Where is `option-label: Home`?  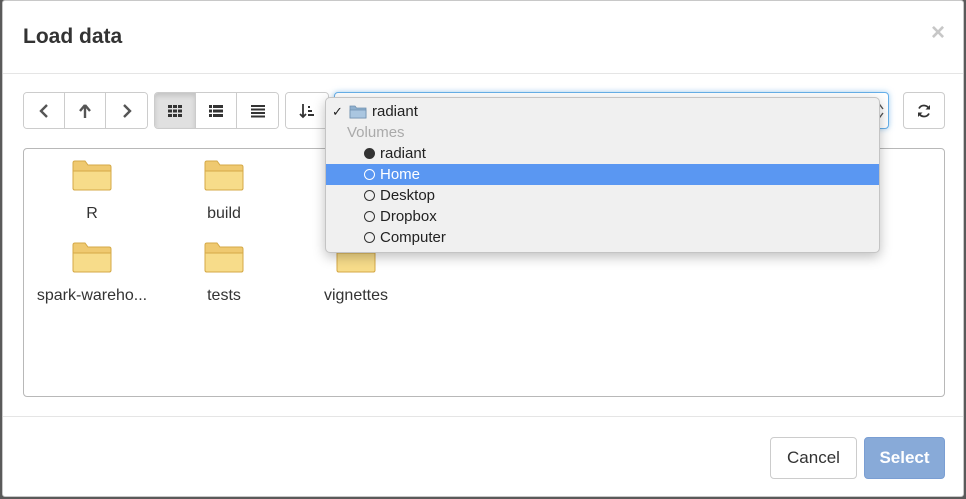
option-label: Home is located at coordinates (400, 174).